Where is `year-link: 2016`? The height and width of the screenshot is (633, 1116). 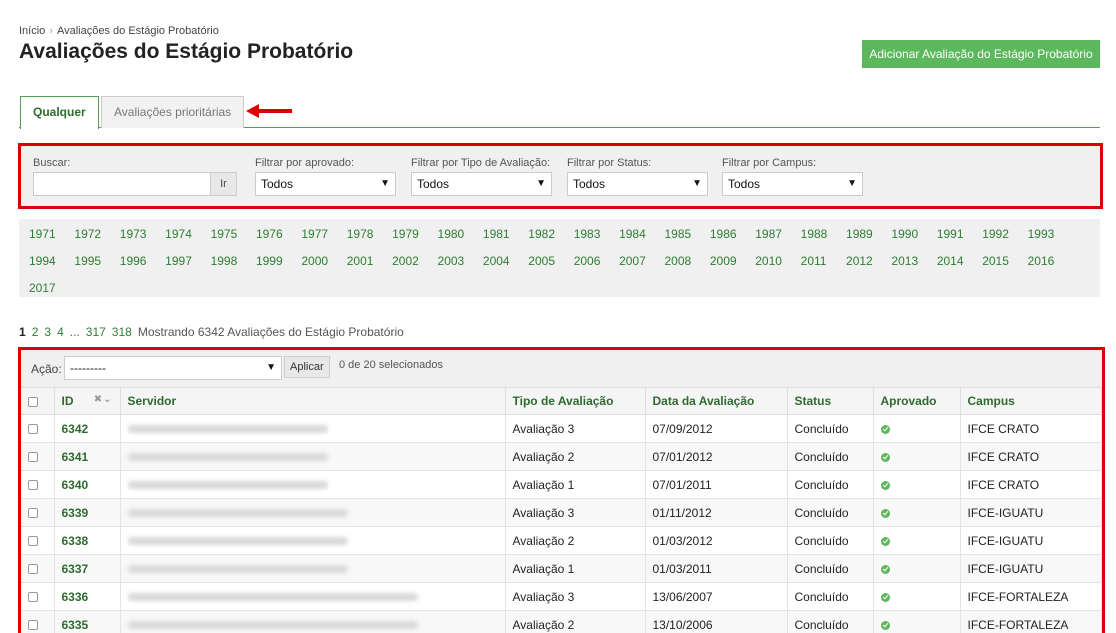 year-link: 2016 is located at coordinates (1050, 266).